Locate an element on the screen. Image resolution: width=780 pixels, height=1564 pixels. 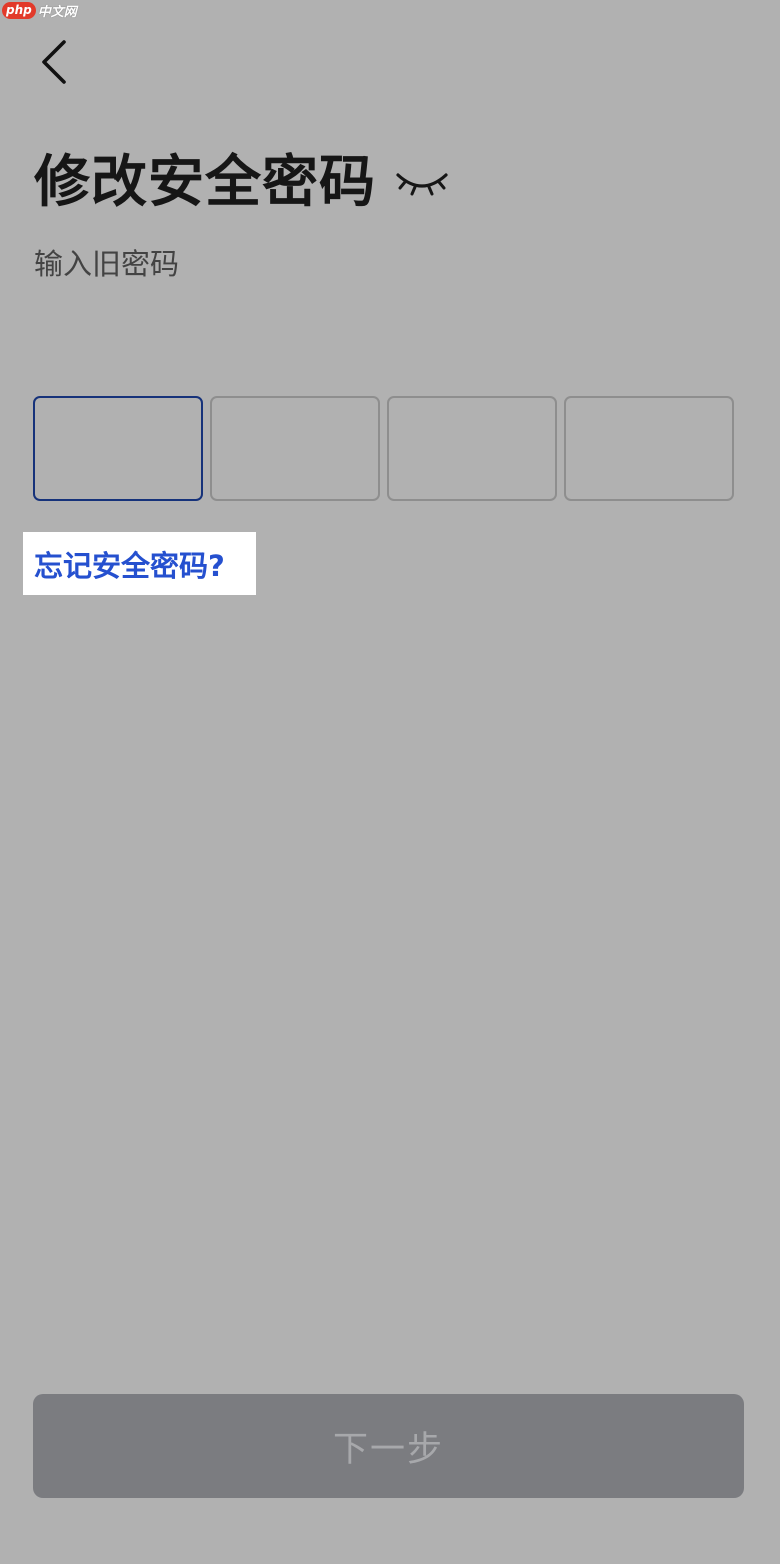
title-row: 修改安全密码 is located at coordinates (242, 183).